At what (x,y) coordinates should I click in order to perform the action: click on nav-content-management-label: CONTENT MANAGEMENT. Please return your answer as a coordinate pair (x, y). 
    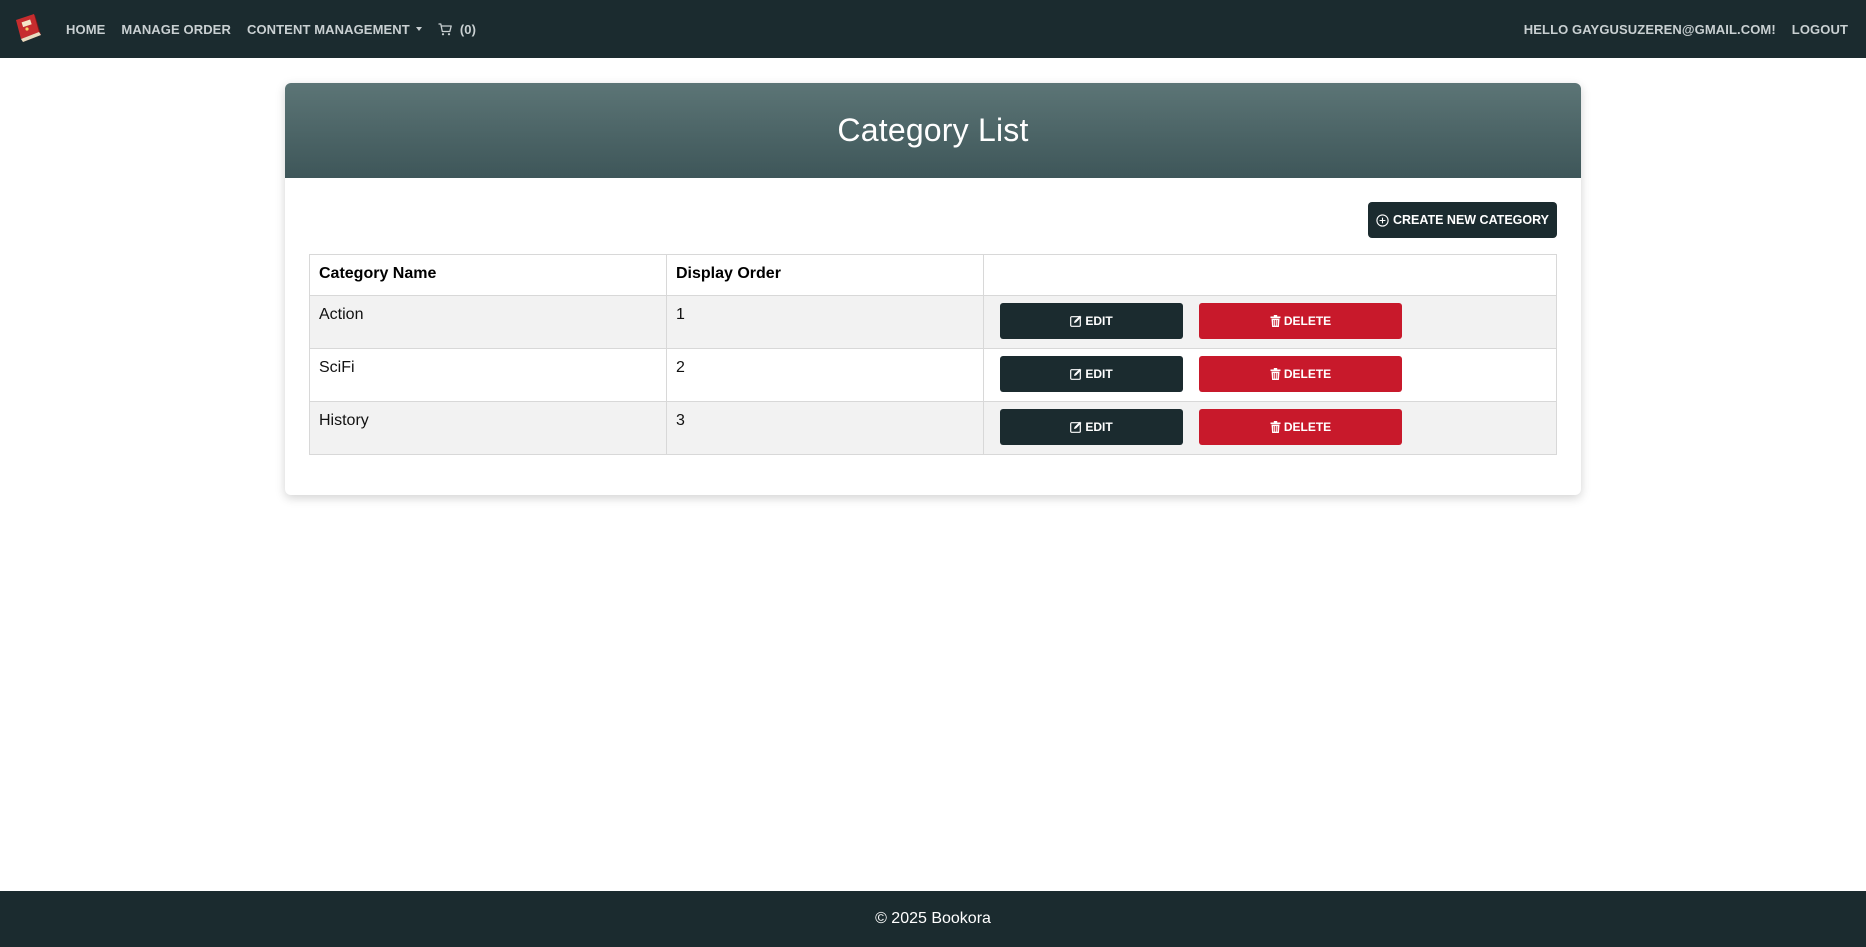
    Looking at the image, I should click on (328, 29).